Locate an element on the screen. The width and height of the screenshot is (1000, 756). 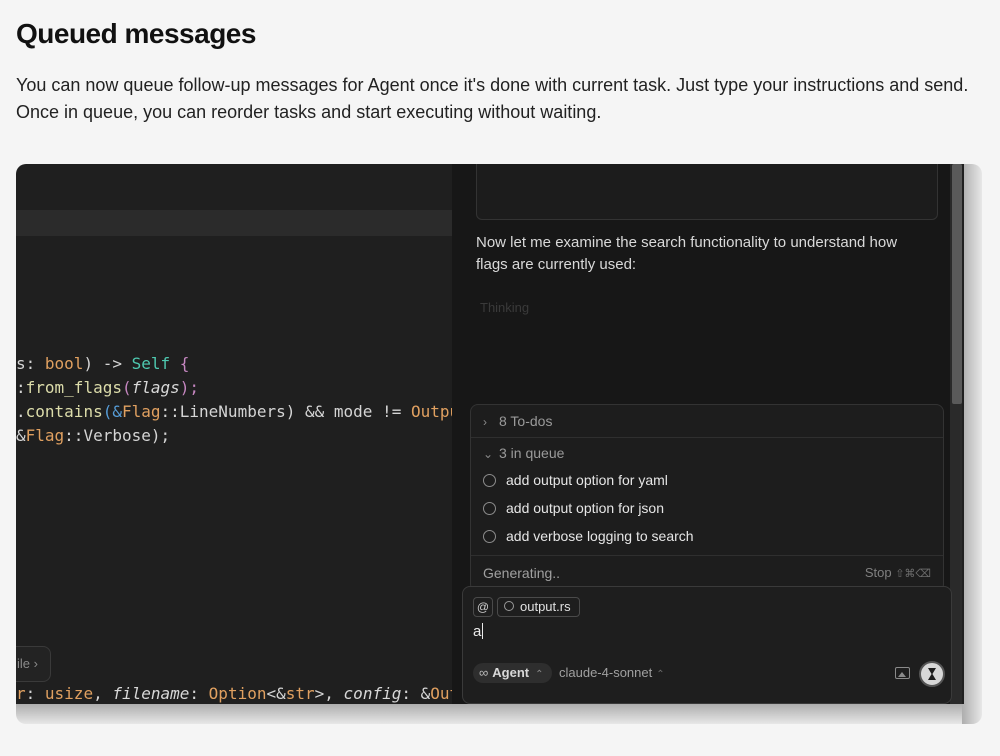
queue-item: add output option for json is located at coordinates (573, 508).